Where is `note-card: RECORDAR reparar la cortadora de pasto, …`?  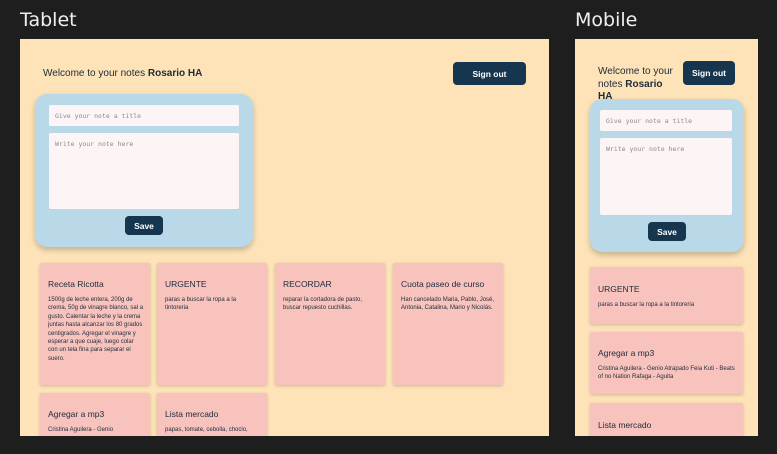
note-card: RECORDAR reparar la cortadora de pasto, … is located at coordinates (330, 324).